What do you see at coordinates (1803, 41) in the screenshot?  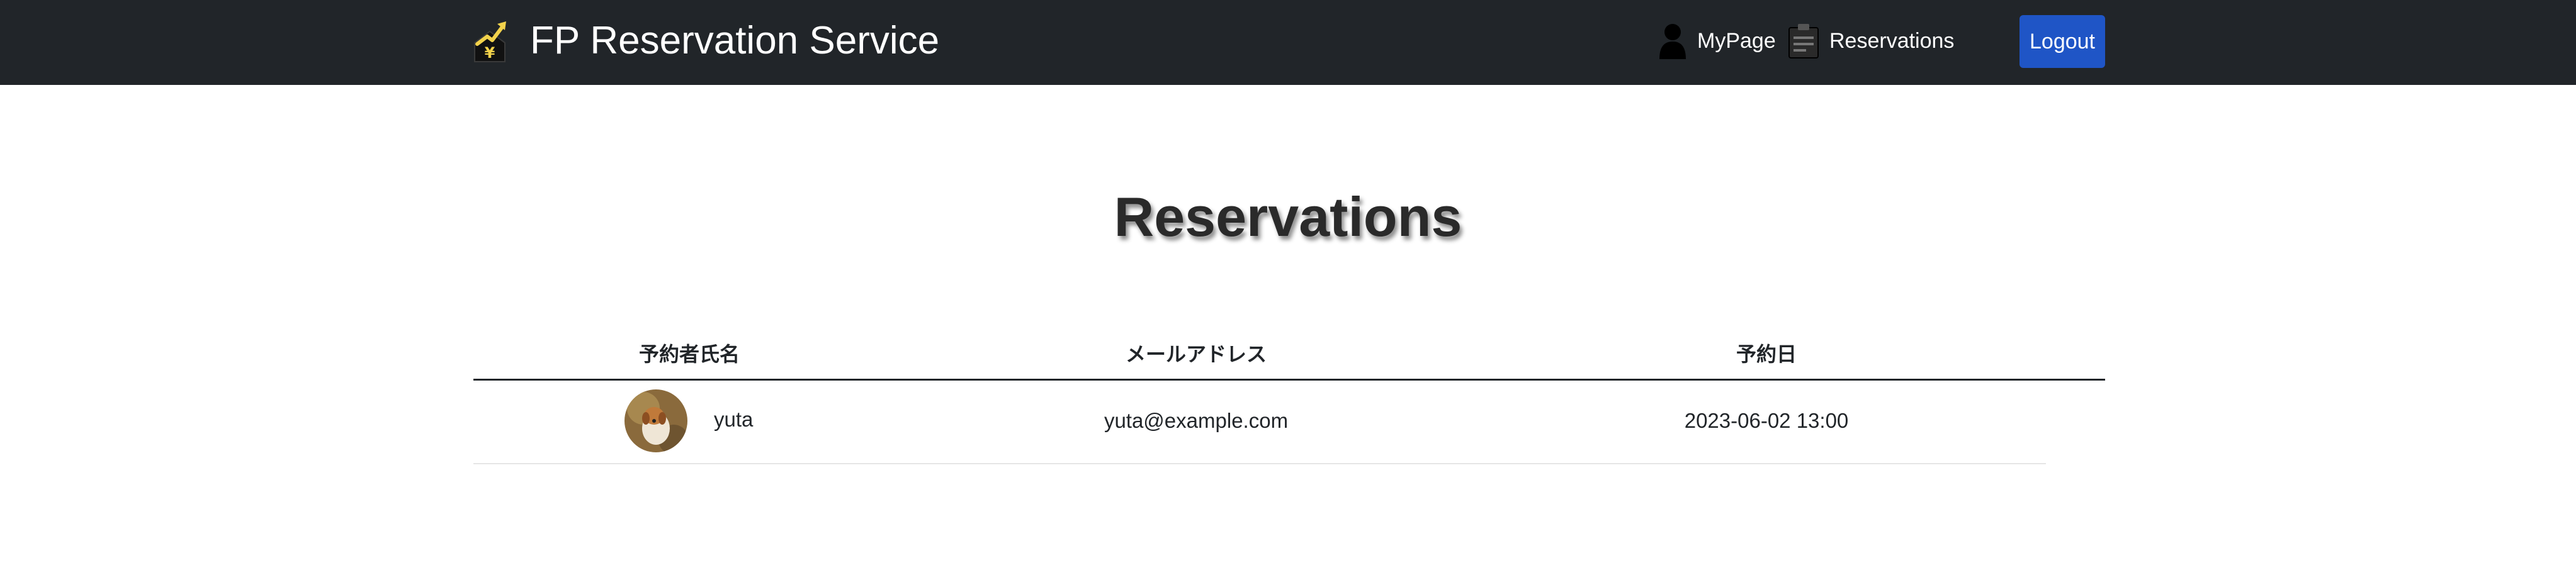 I see `reservation-board-icon` at bounding box center [1803, 41].